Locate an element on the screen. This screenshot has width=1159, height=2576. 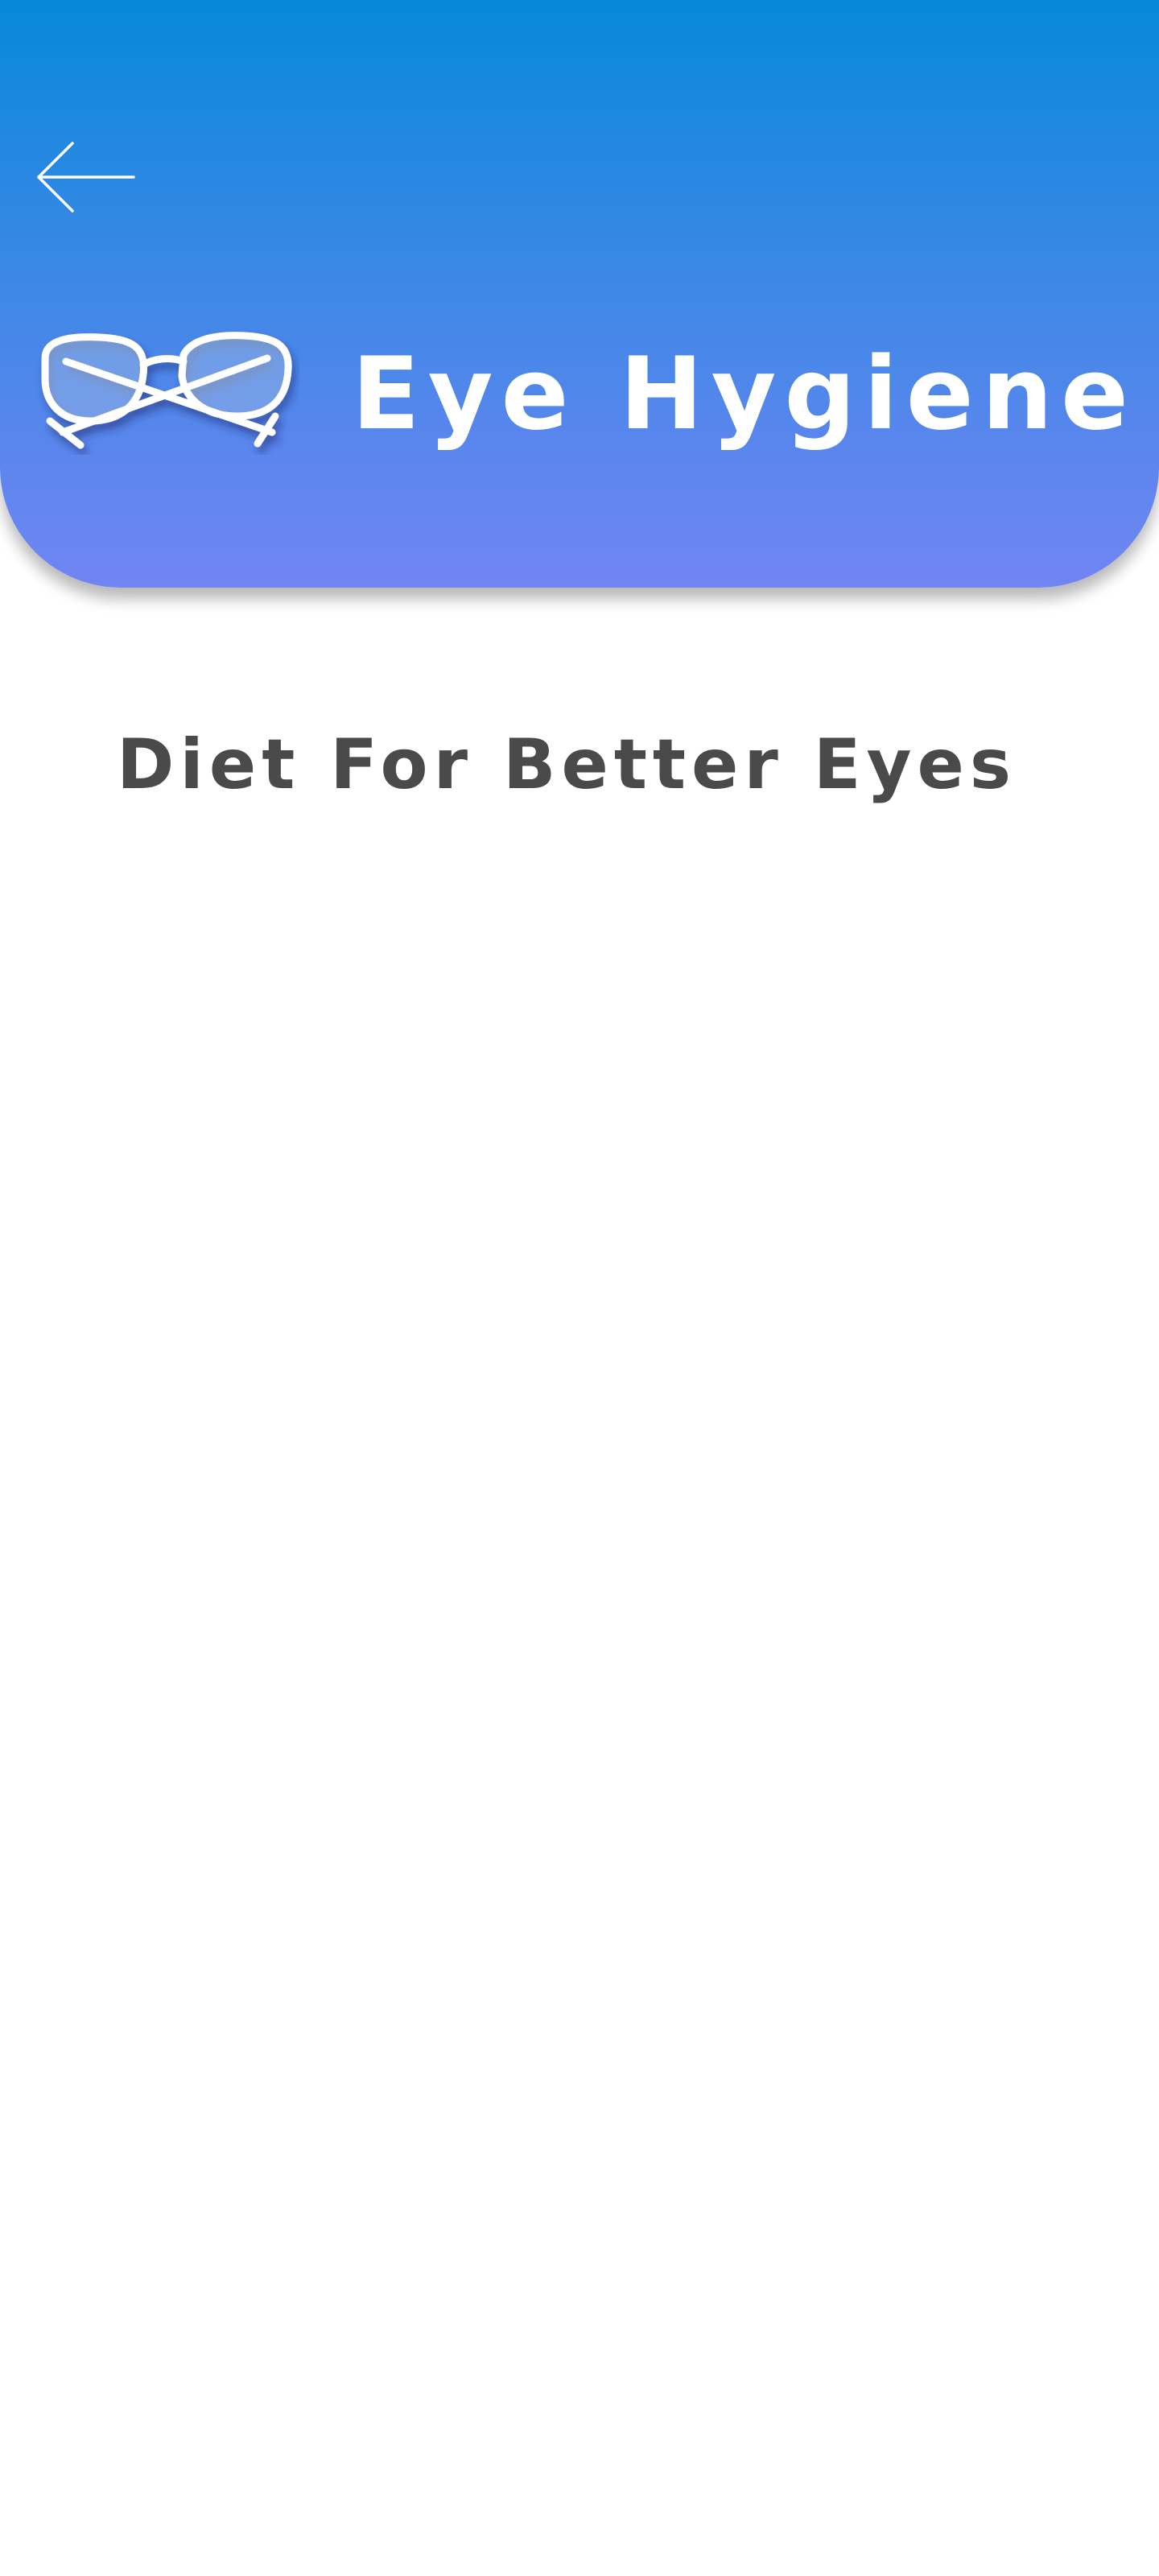
app-title: Eye Hygiene is located at coordinates (744, 394).